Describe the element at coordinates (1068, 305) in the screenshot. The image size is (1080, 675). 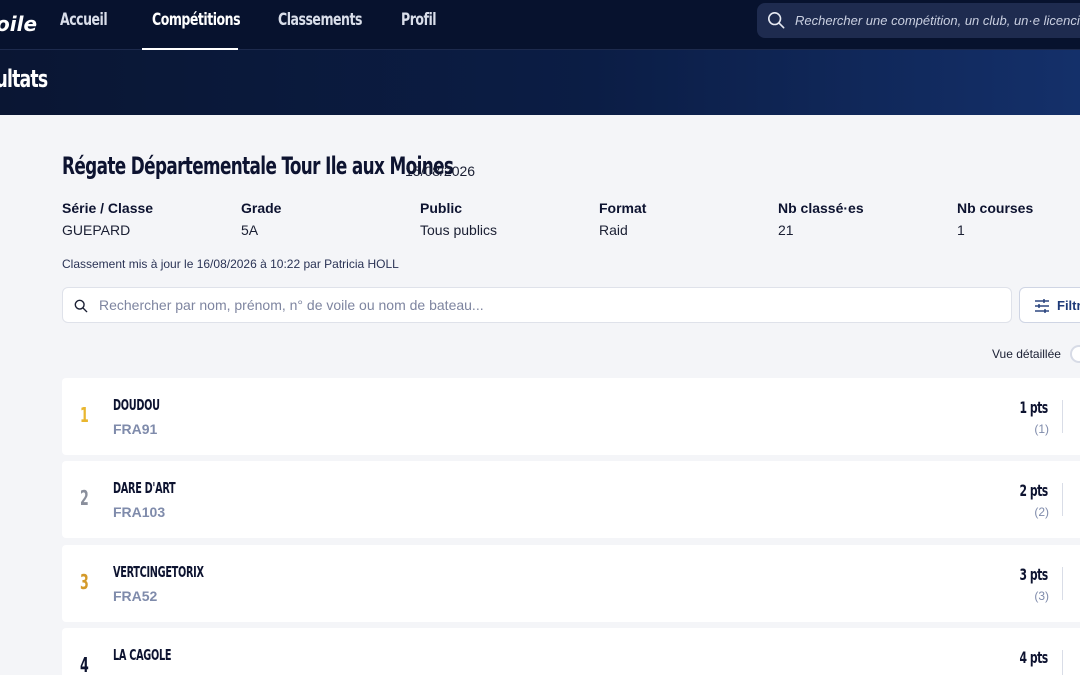
I see `filter-label: Filtr` at that location.